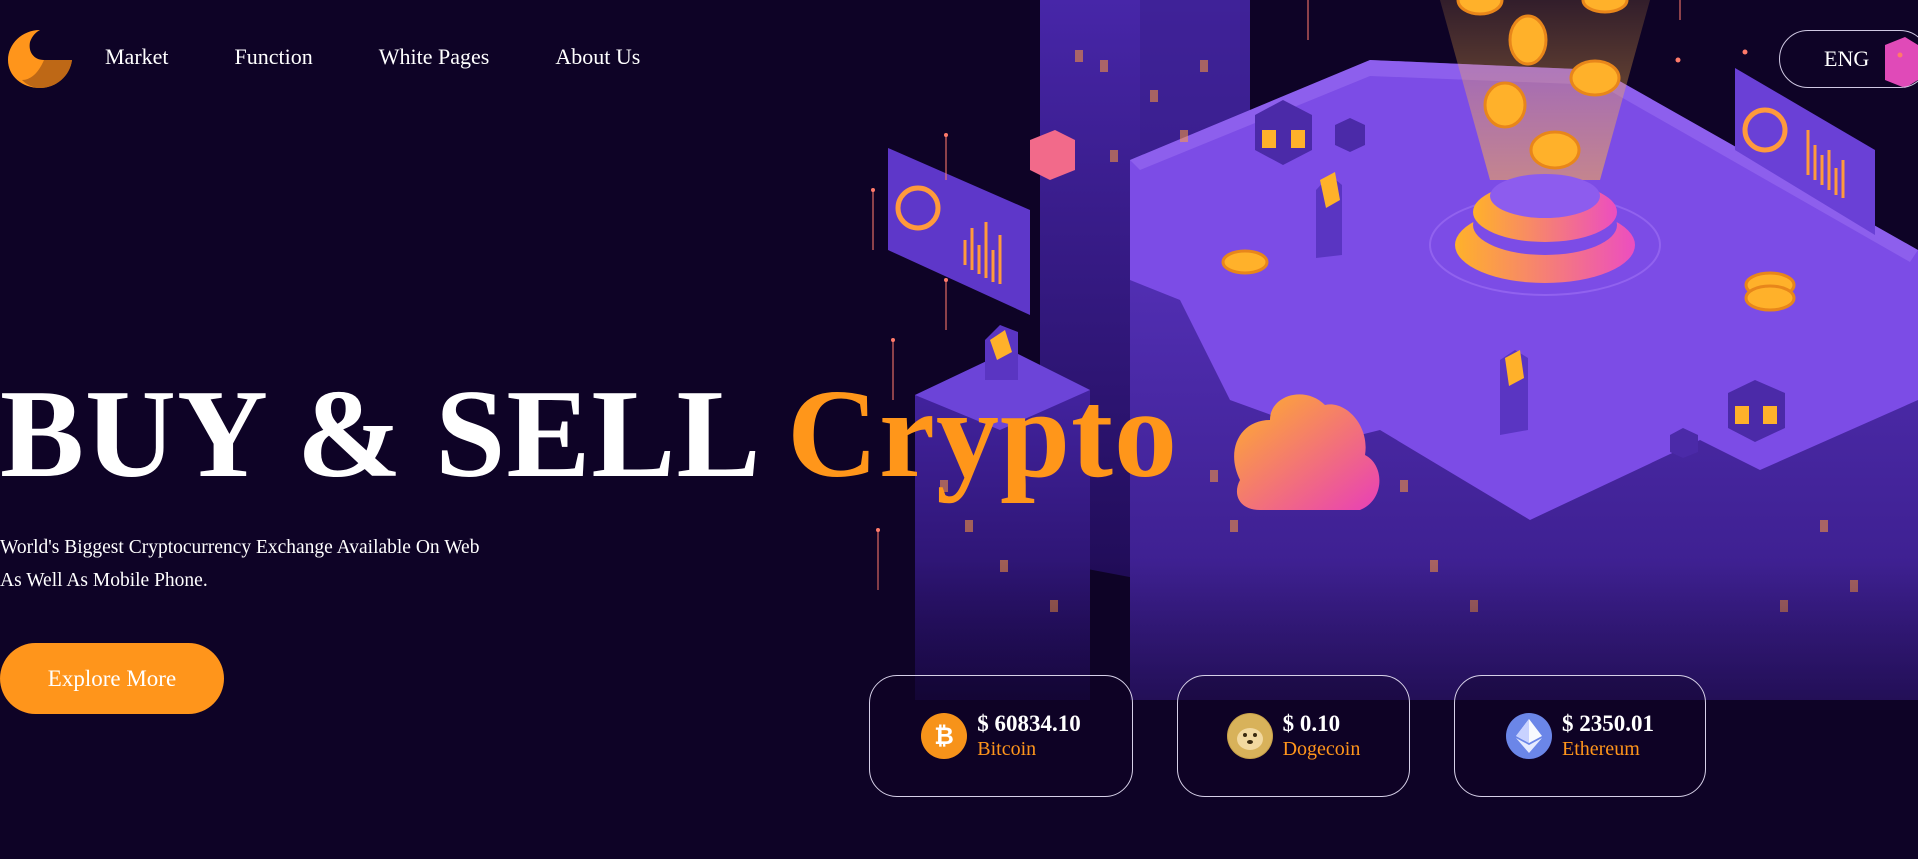 Image resolution: width=1918 pixels, height=859 pixels. I want to click on explore-more-button: Explore More, so click(112, 678).